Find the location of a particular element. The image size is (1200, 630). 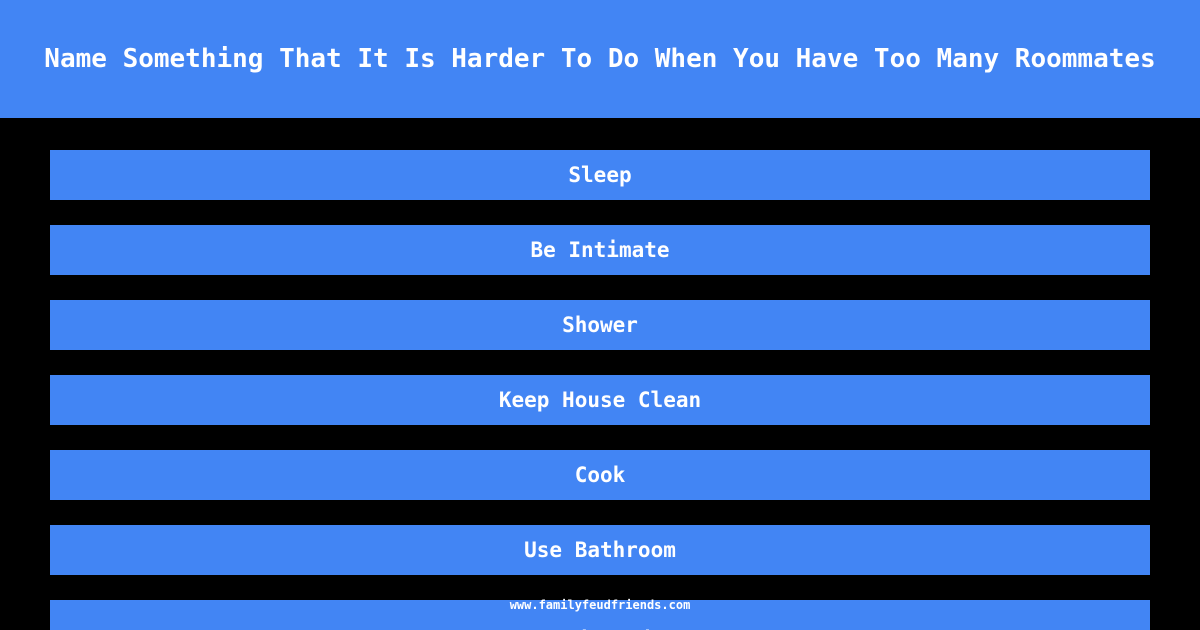

answer-row-1: Sleep is located at coordinates (600, 175).